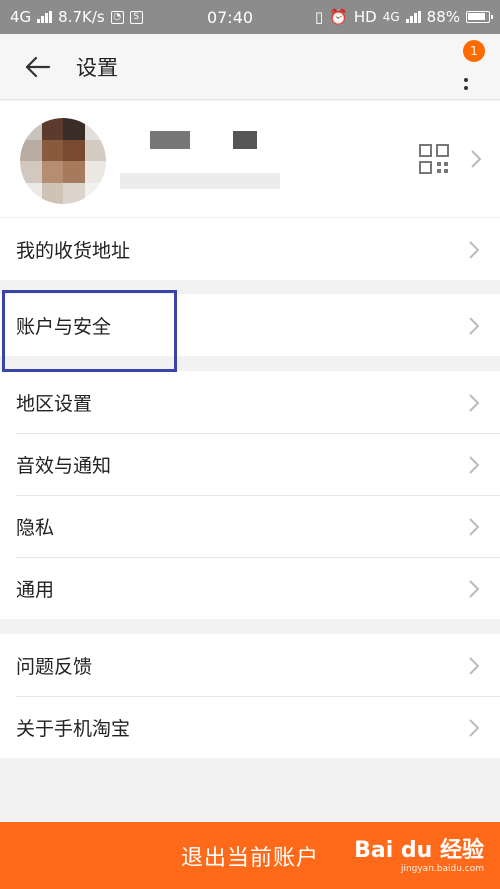 This screenshot has width=500, height=889. Describe the element at coordinates (419, 850) in the screenshot. I see `watermark-logo: Bai du 经验` at that location.